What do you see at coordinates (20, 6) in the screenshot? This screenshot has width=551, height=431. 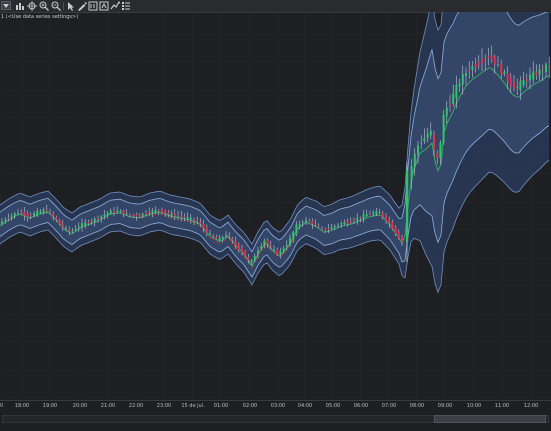 I see `bar-chart-icon` at bounding box center [20, 6].